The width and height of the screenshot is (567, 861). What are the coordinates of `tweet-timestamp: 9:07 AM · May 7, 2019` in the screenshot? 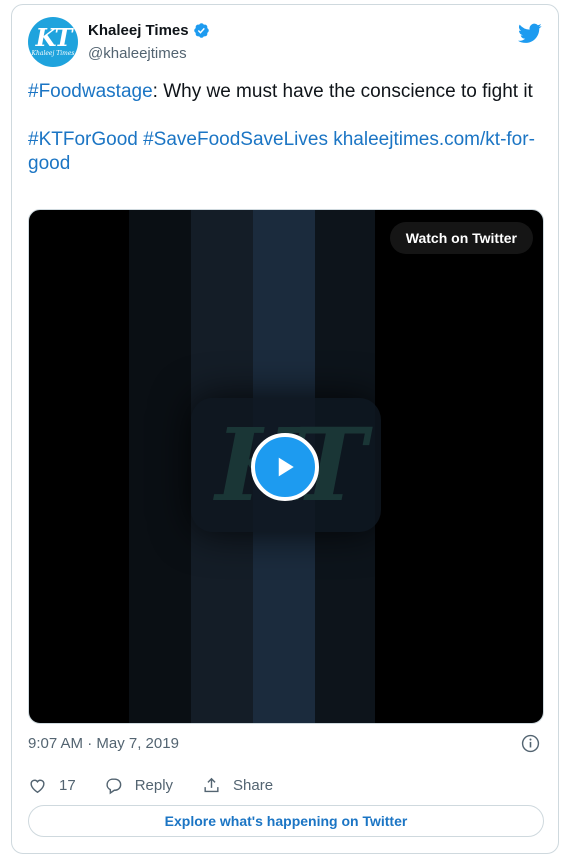 It's located at (103, 743).